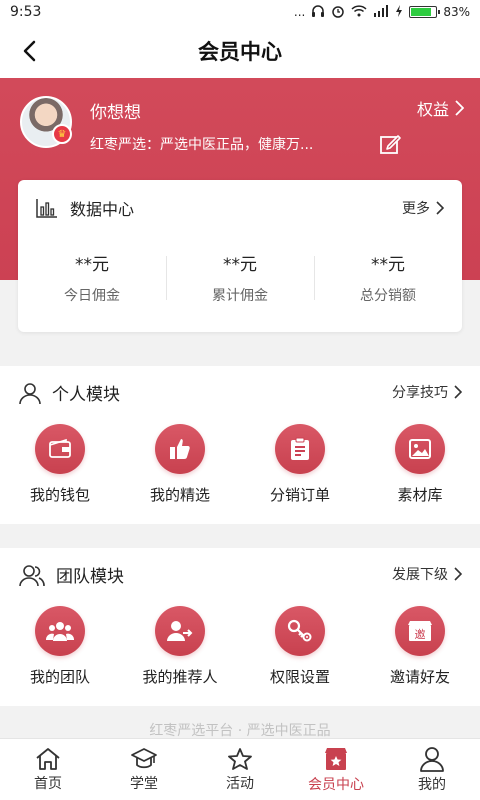  I want to click on data-center-header: 数据中心, so click(85, 208).